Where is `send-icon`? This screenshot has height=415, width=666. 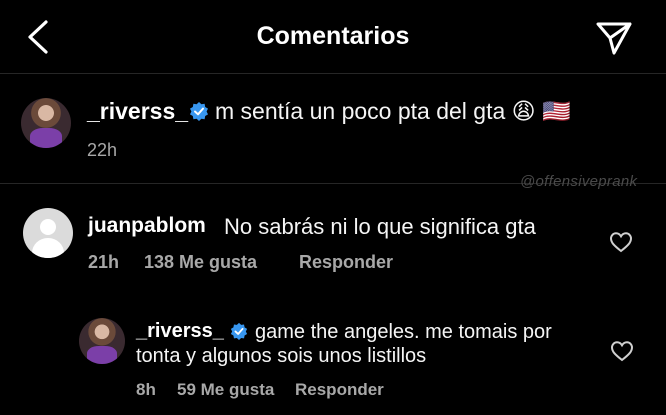
send-icon is located at coordinates (614, 38).